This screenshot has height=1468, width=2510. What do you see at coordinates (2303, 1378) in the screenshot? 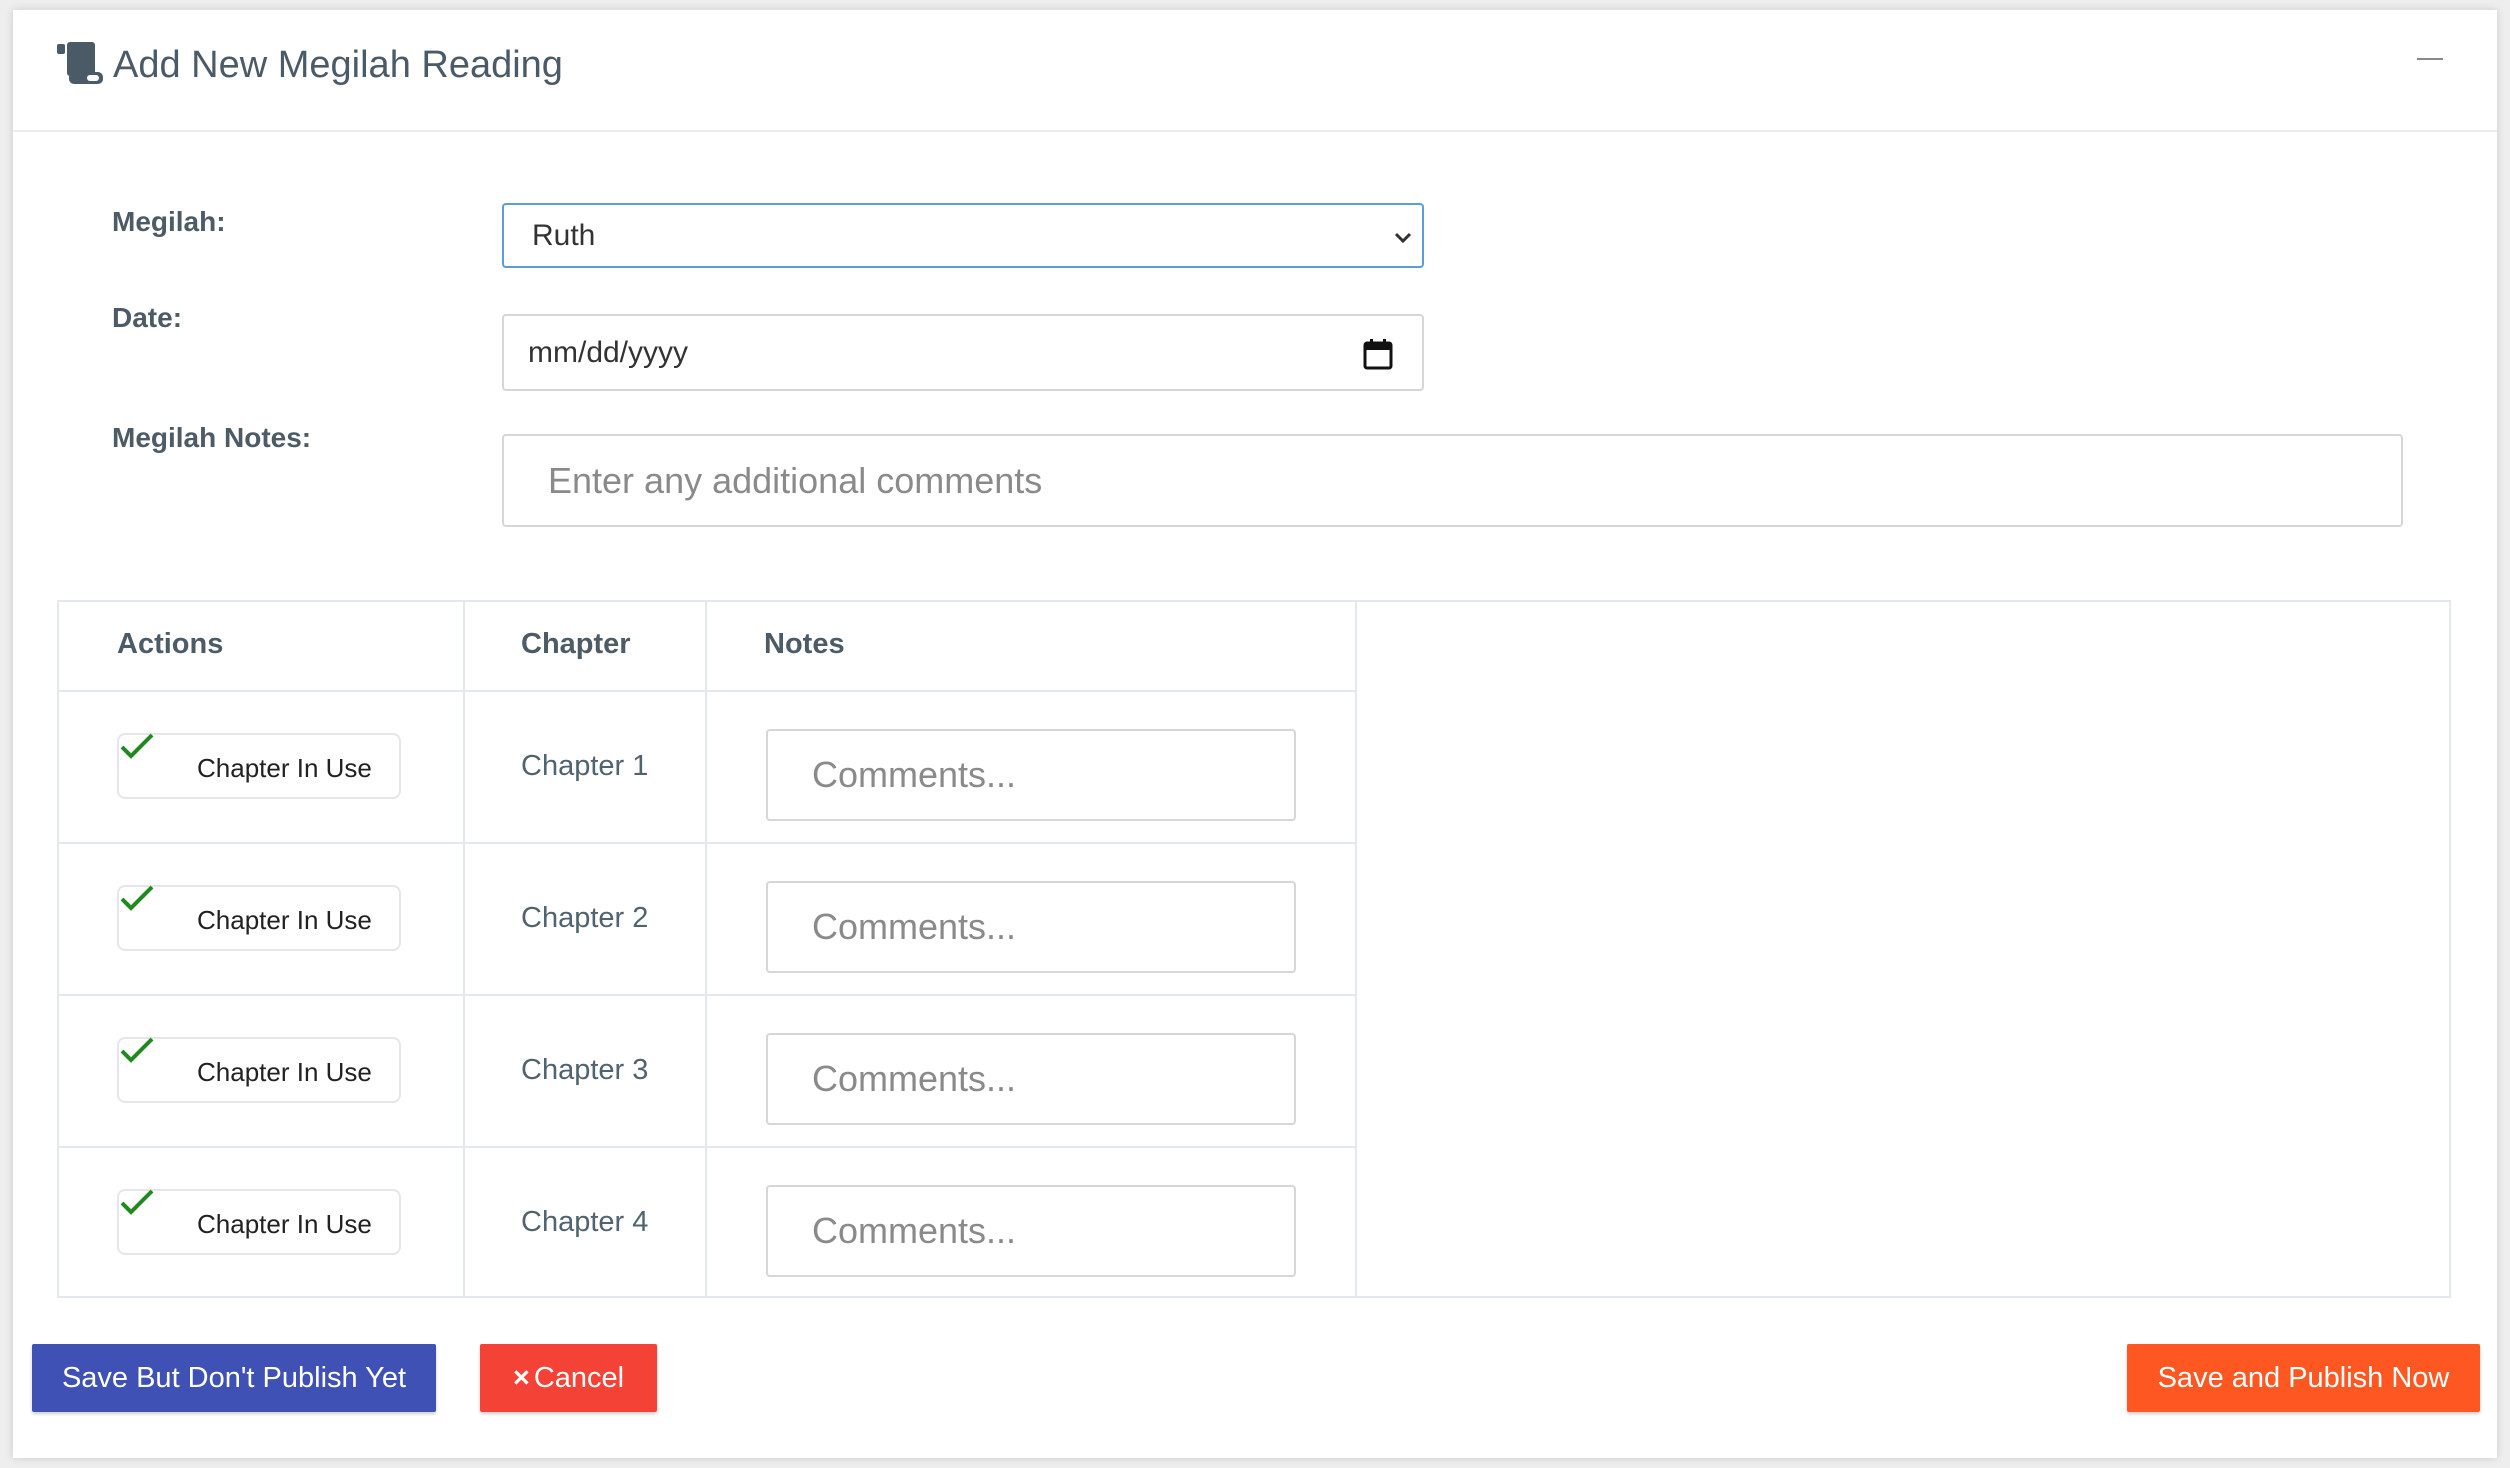
I see `save-publish-button: Save and Publish Now` at bounding box center [2303, 1378].